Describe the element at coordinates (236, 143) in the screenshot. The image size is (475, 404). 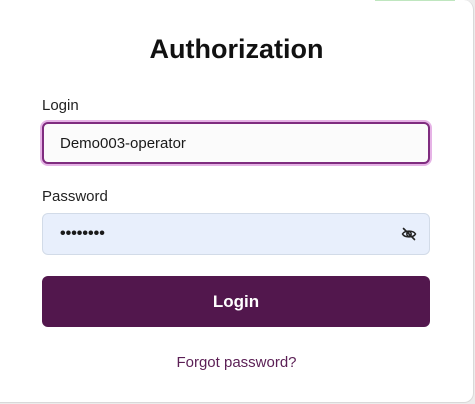
I see `login-input: Demo003-operator` at that location.